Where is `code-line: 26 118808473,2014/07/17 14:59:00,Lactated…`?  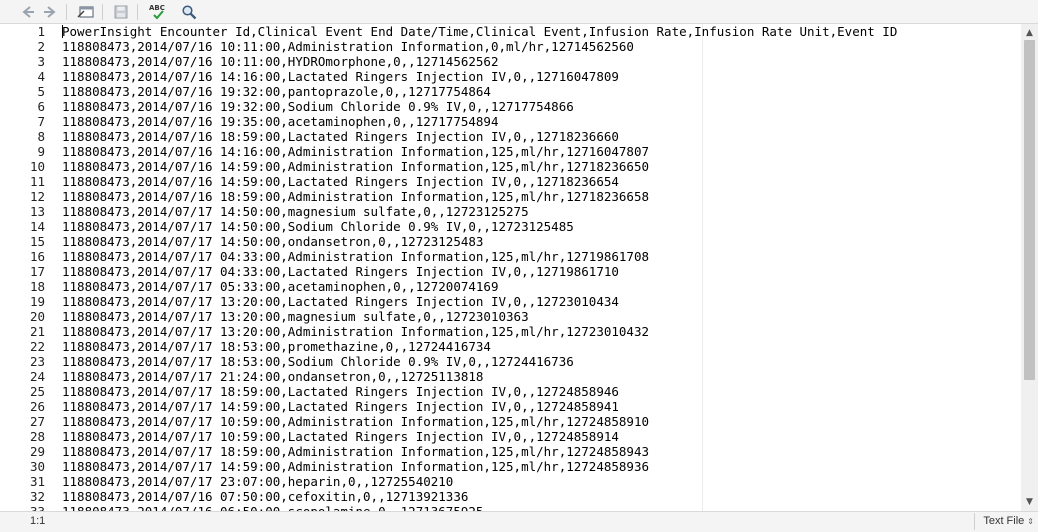 code-line: 26 118808473,2014/07/17 14:59:00,Lactated… is located at coordinates (510, 406).